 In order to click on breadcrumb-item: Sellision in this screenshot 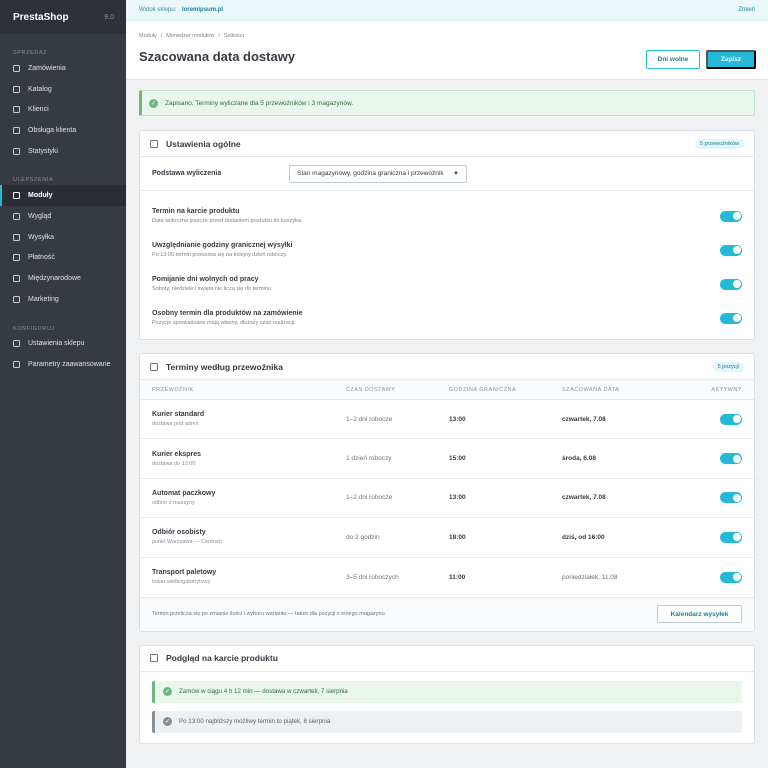, I will do `click(234, 36)`.